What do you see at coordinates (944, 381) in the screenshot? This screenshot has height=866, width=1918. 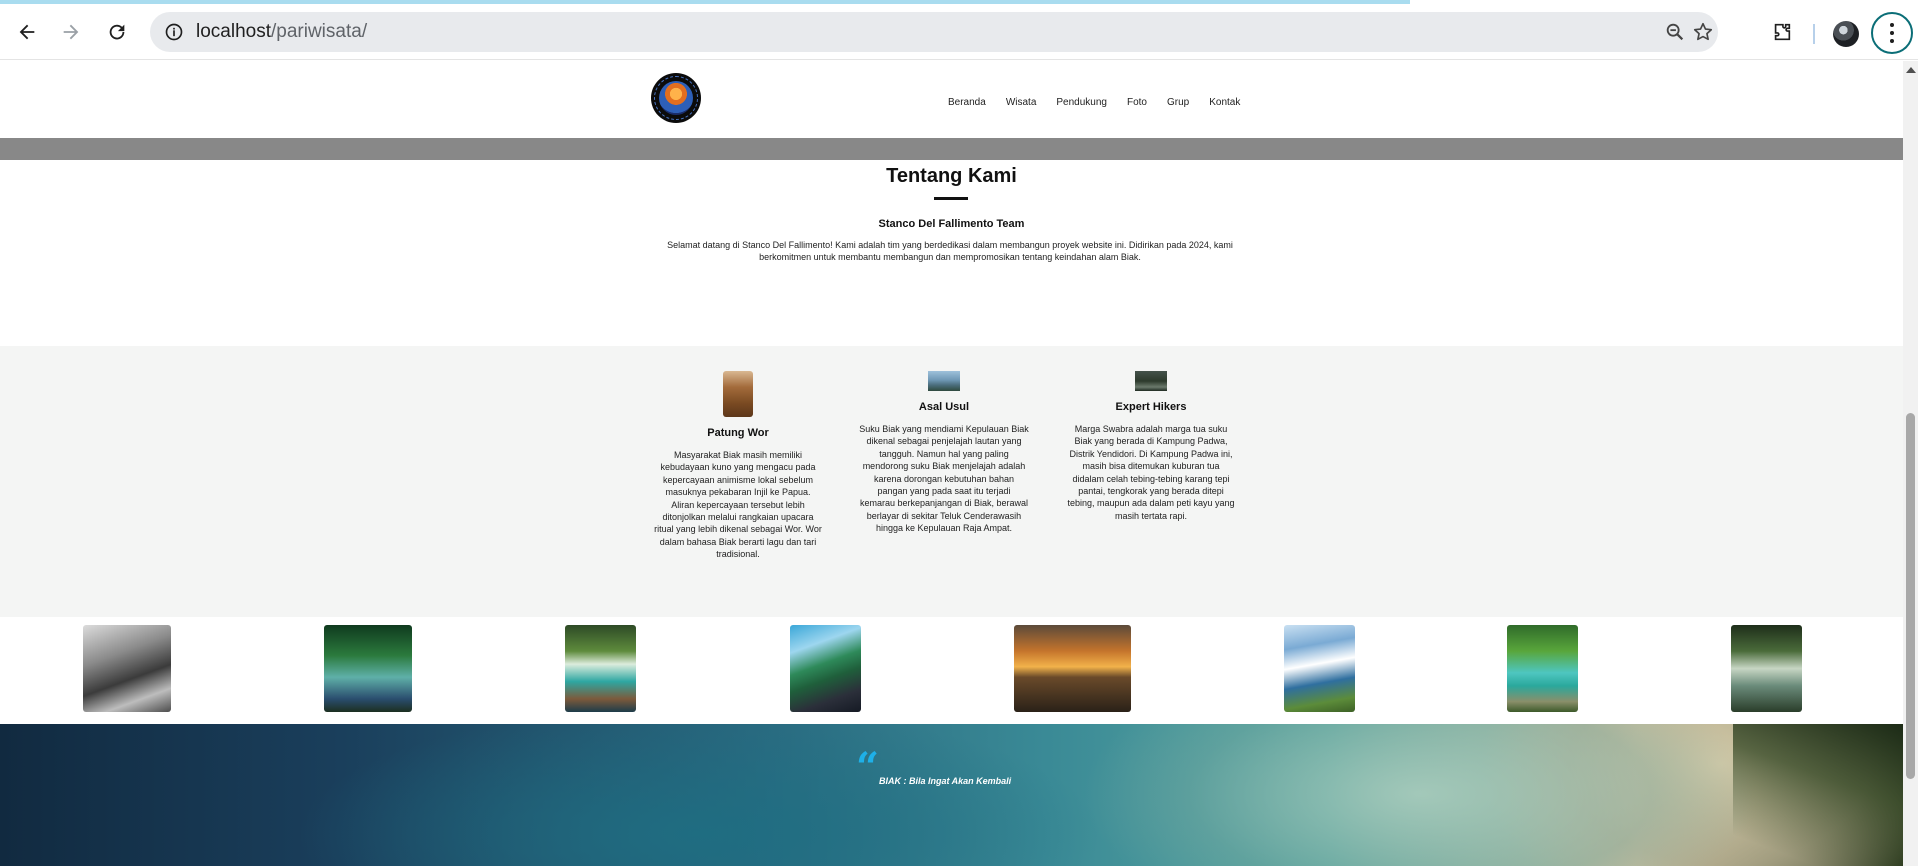 I see `asal-usul-image` at bounding box center [944, 381].